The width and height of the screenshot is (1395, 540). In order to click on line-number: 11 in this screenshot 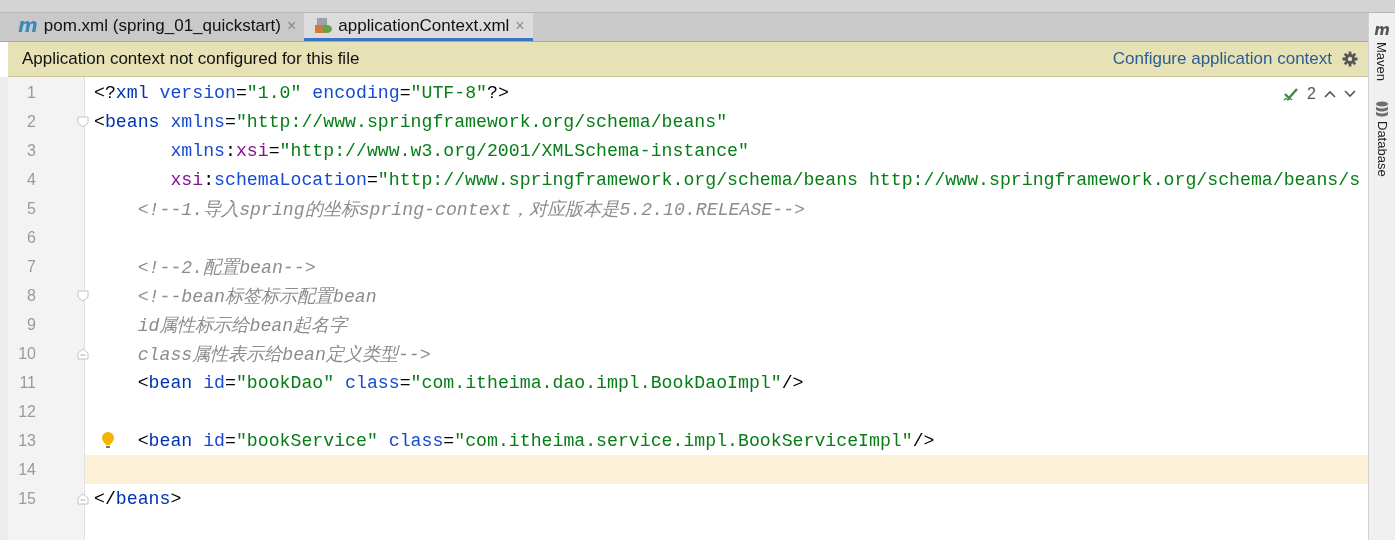, I will do `click(27, 382)`.